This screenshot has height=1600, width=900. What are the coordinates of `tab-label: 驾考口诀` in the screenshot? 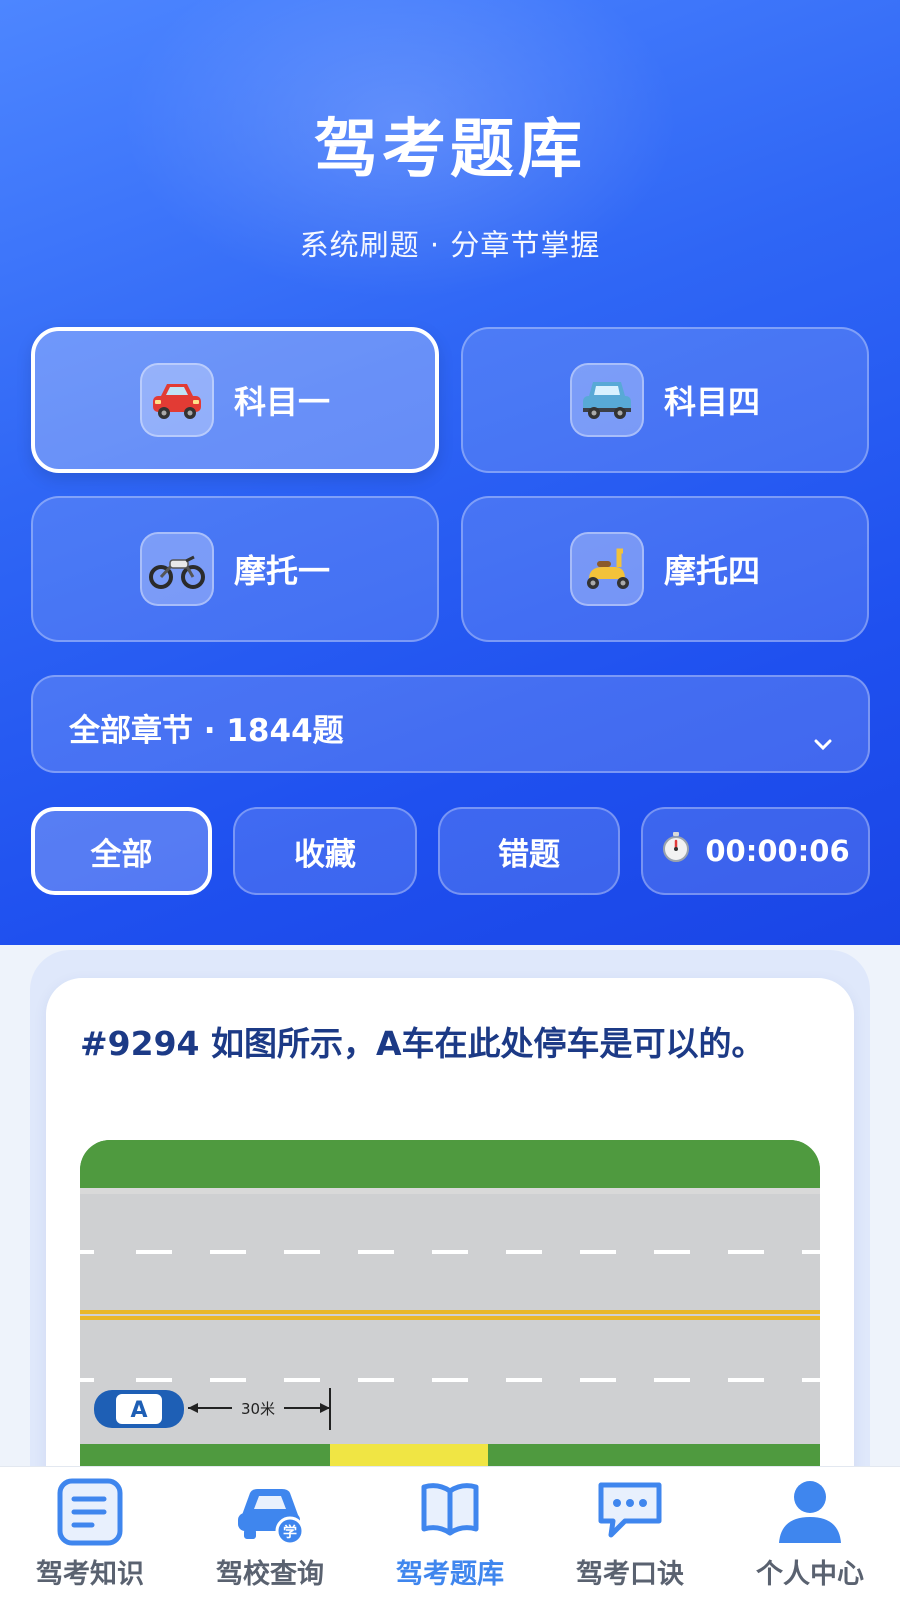 It's located at (630, 1574).